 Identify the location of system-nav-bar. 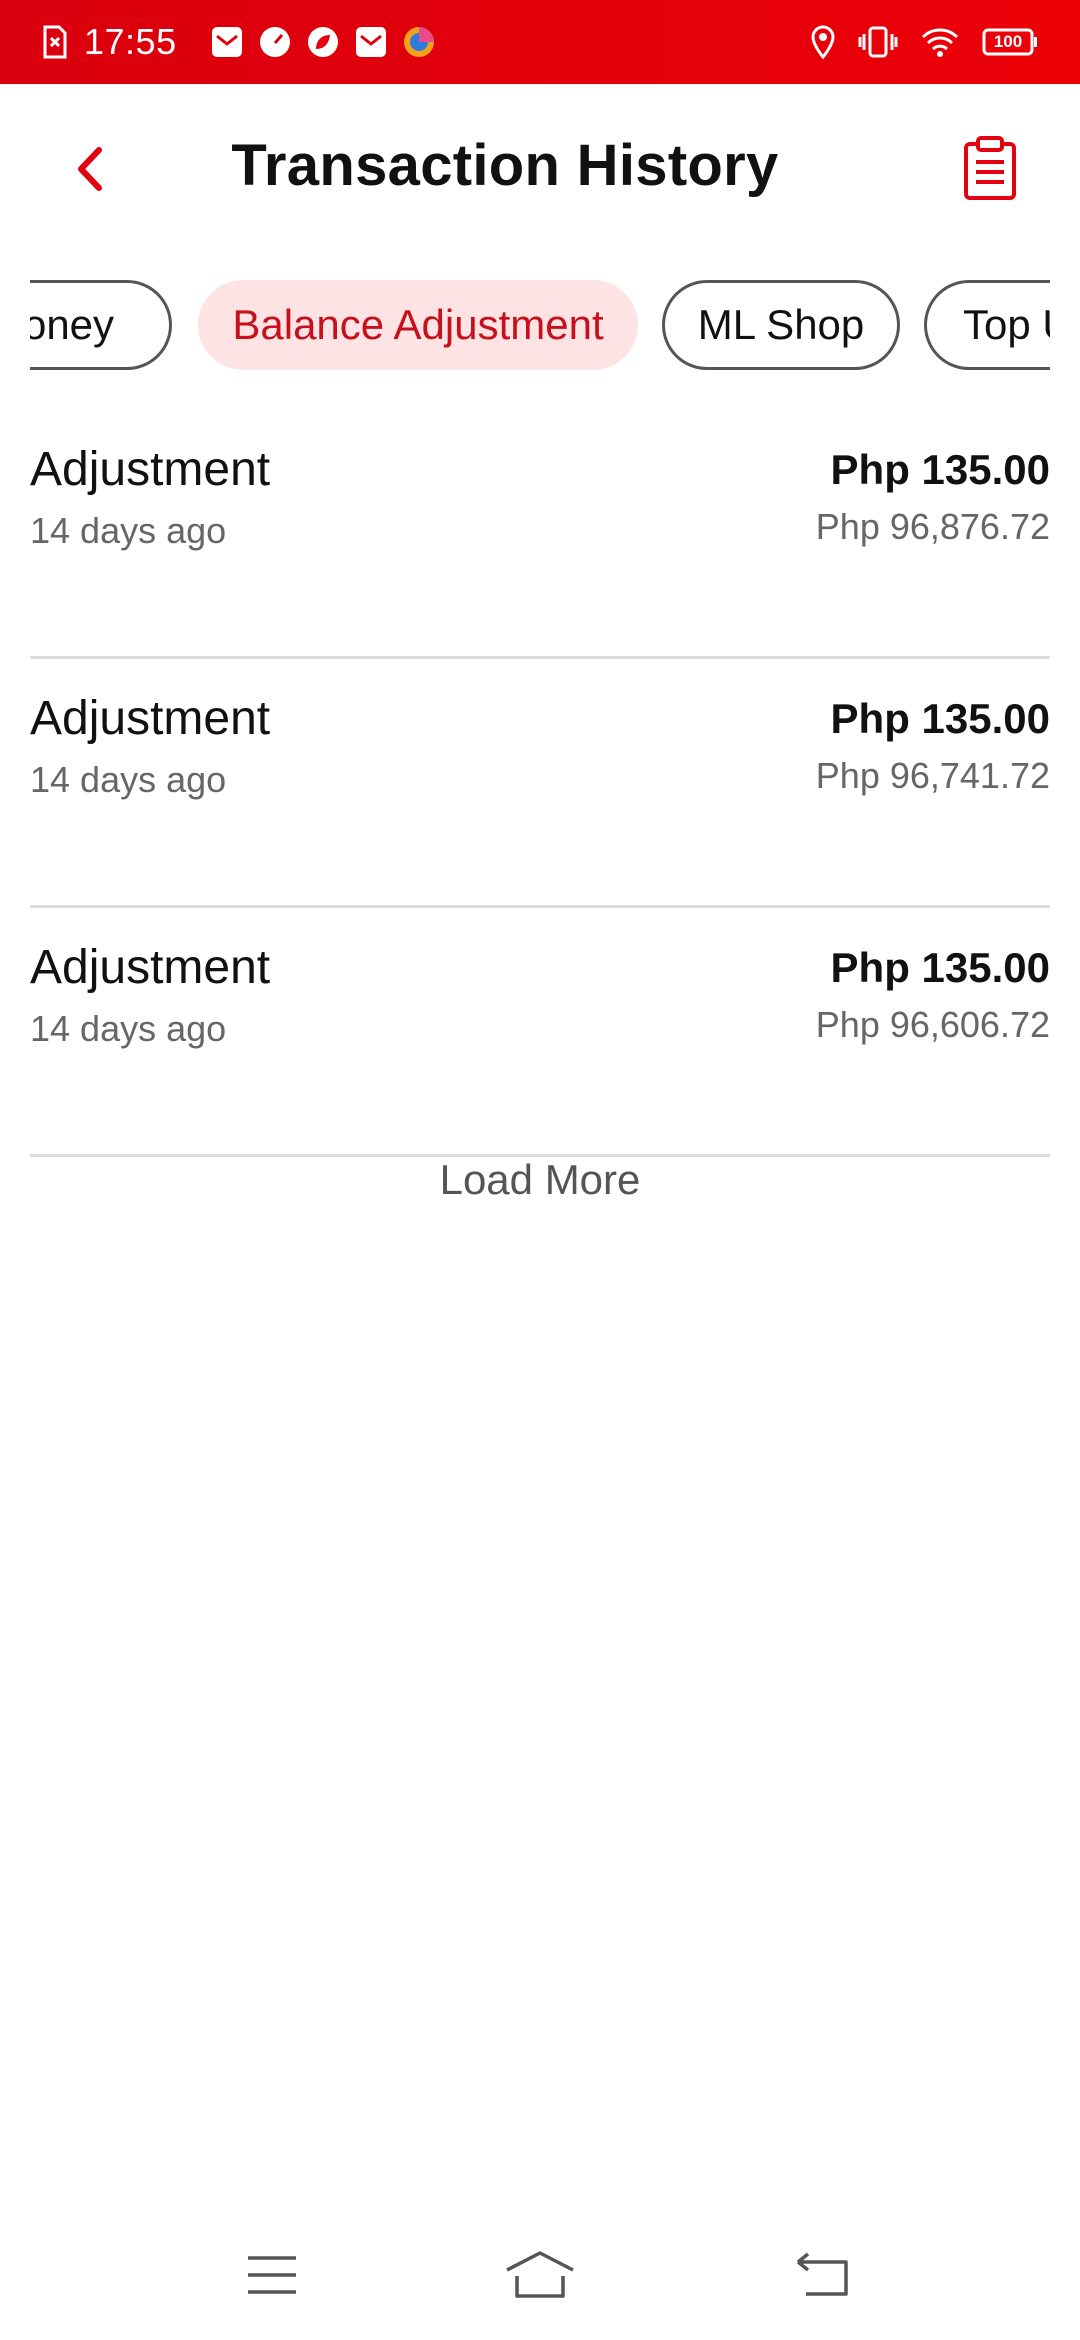
(540, 2270).